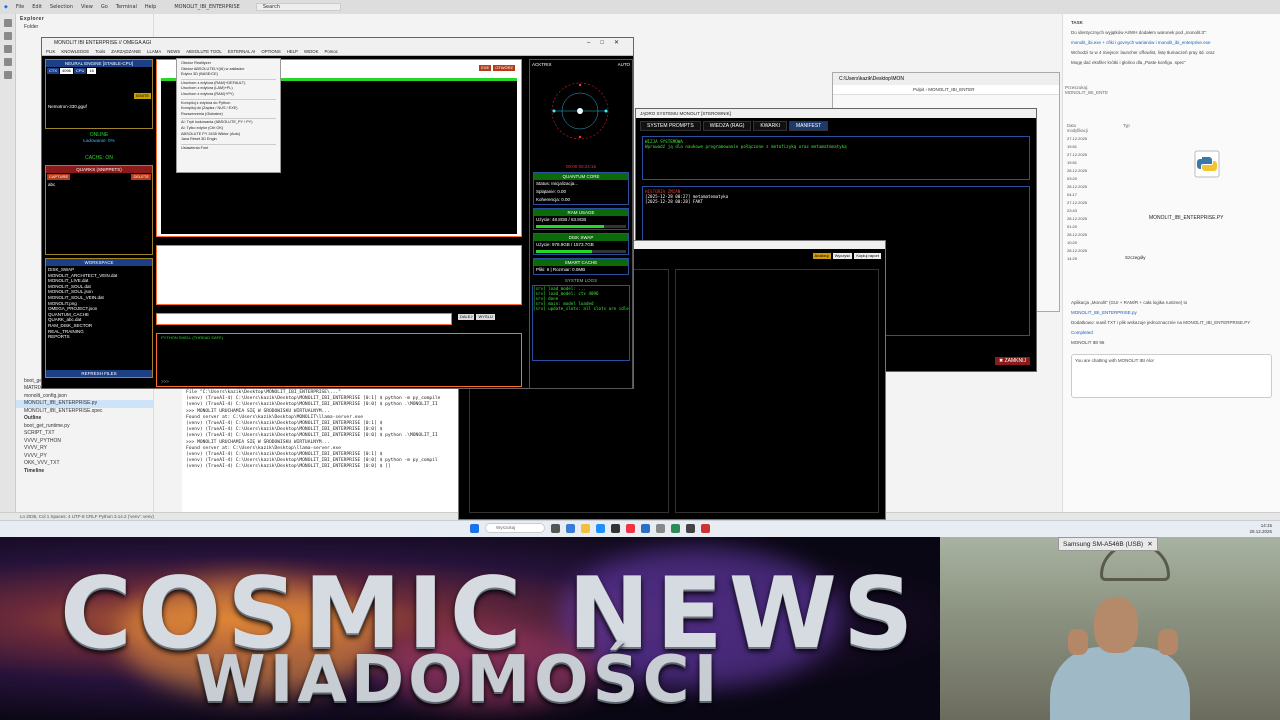 The height and width of the screenshot is (720, 1280). Describe the element at coordinates (270, 51) in the screenshot. I see `menu-item: OPTIONS` at that location.